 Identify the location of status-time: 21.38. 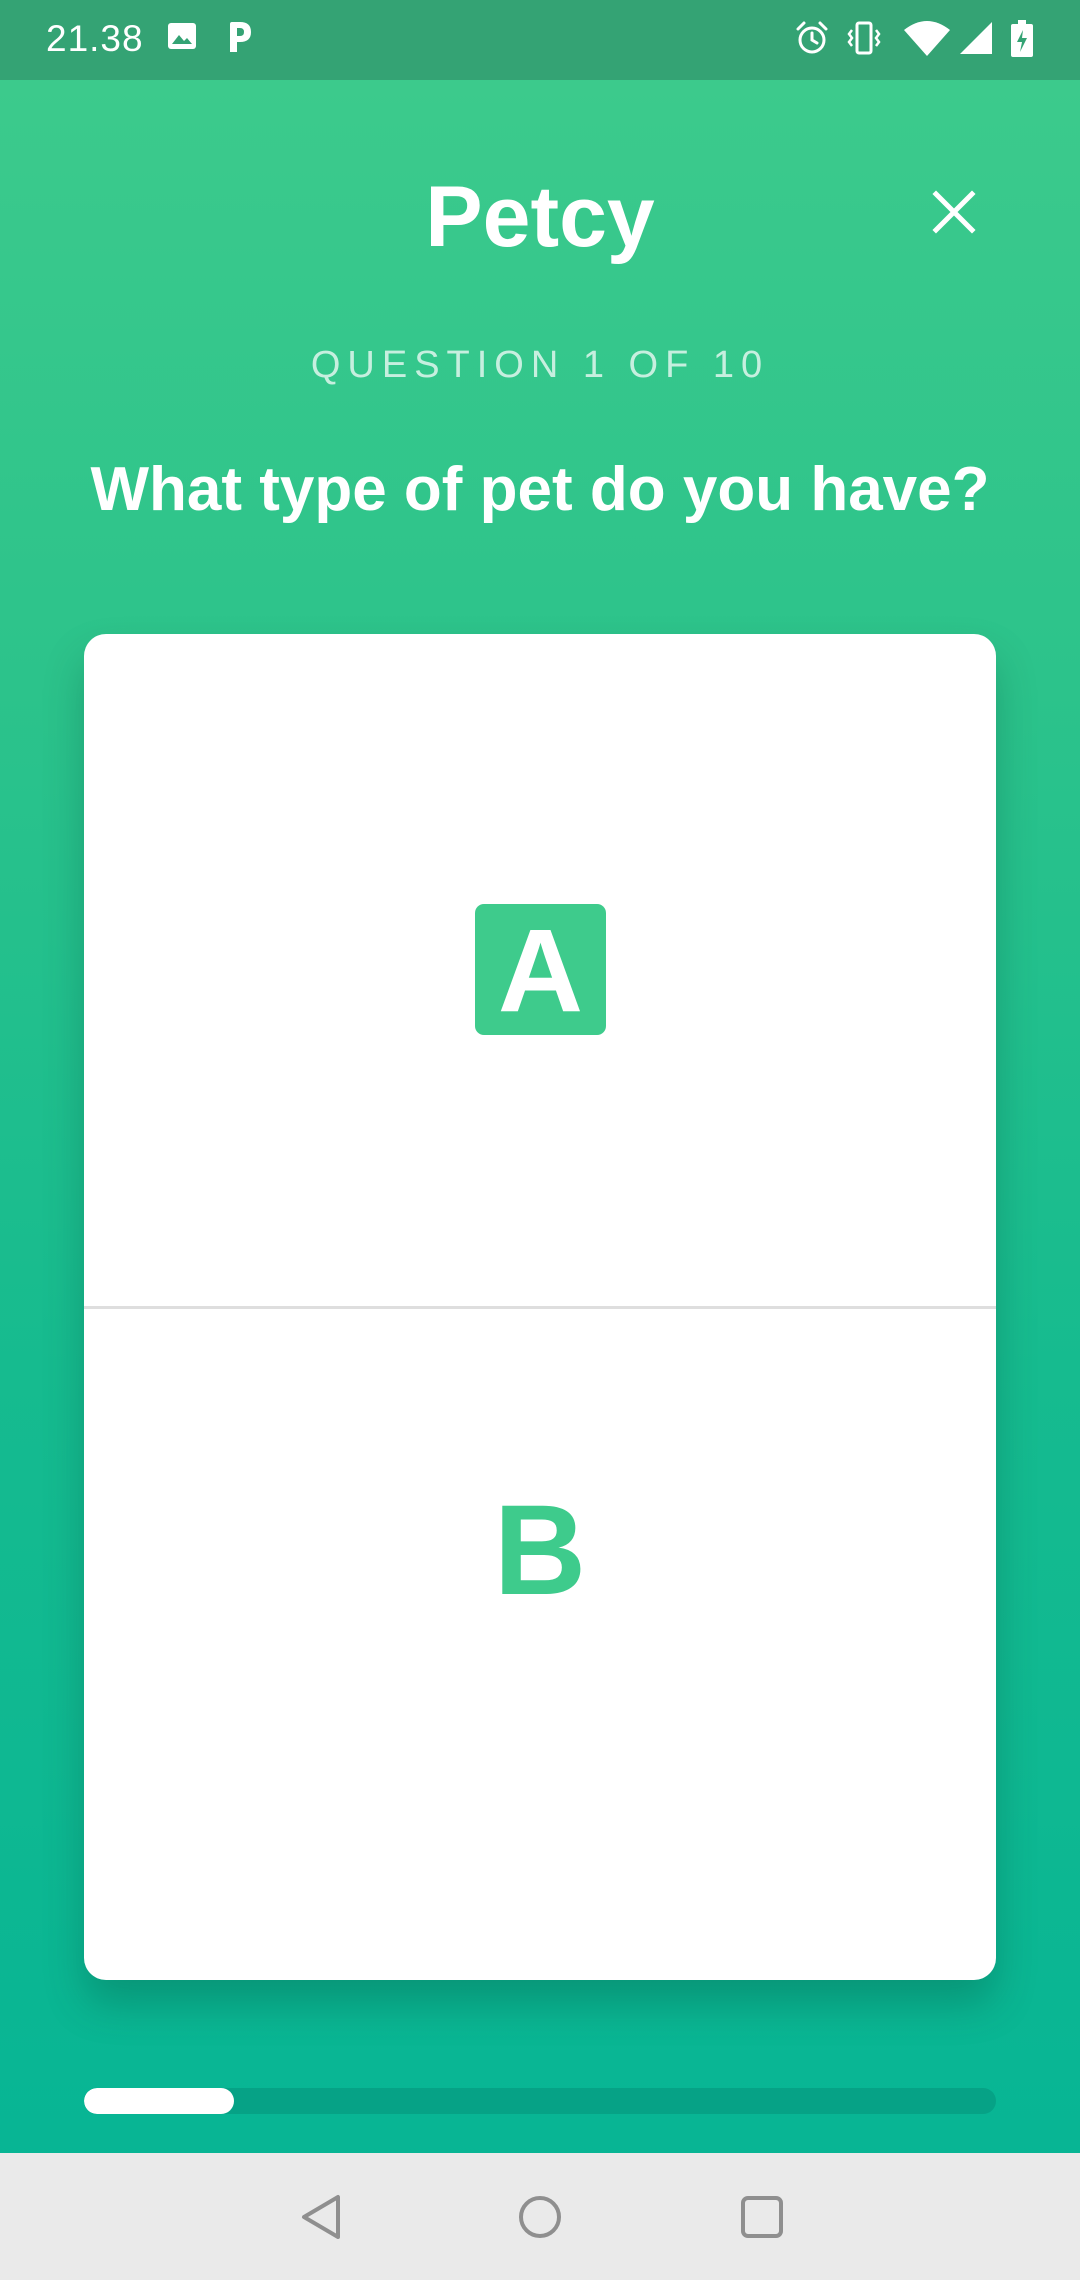
(95, 38).